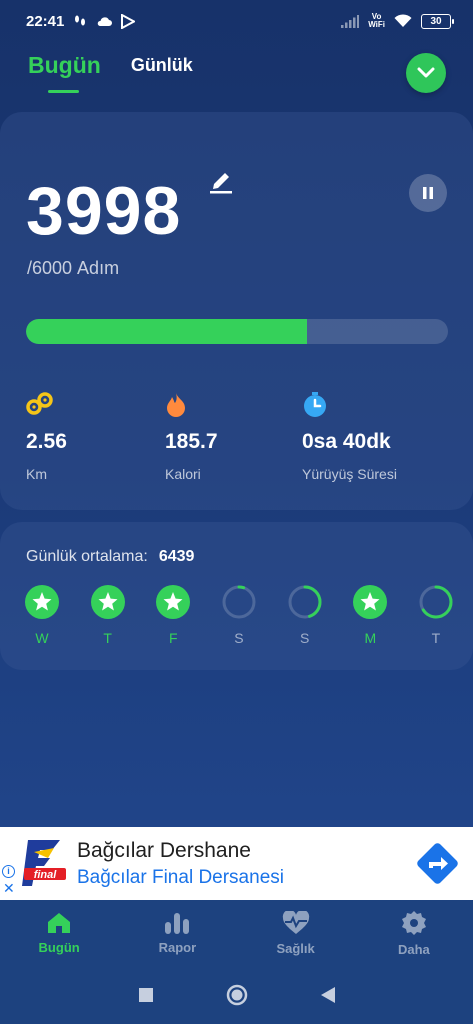  What do you see at coordinates (45, 21) in the screenshot?
I see `status-time: 22:41` at bounding box center [45, 21].